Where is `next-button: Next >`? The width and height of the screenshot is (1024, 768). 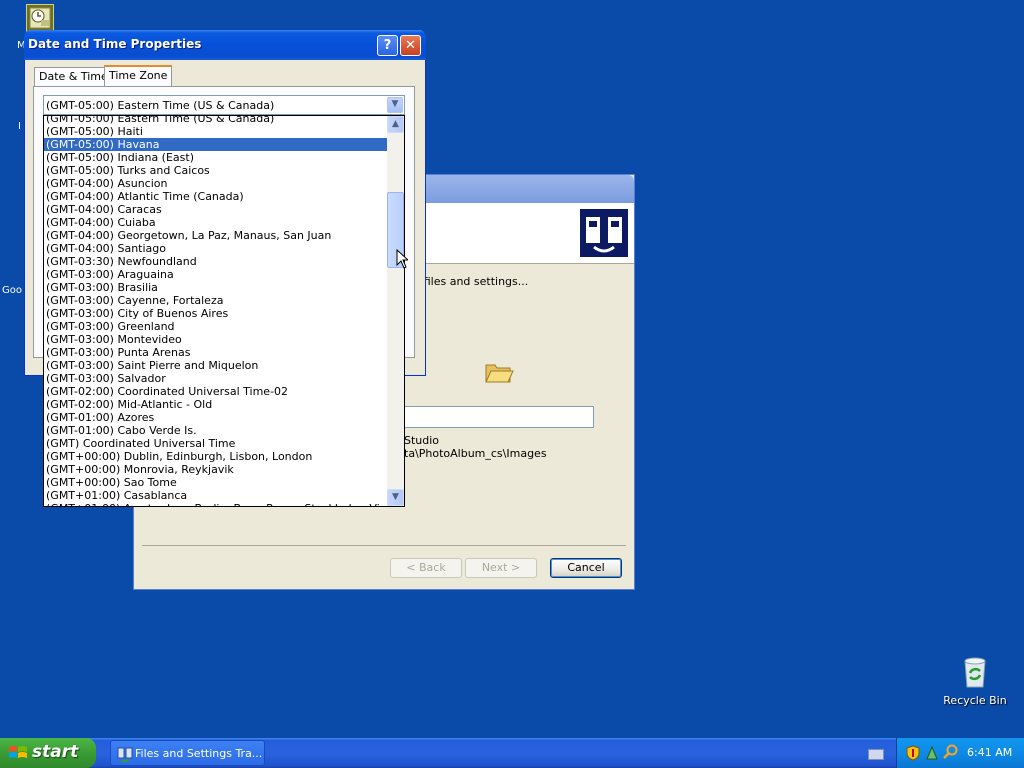 next-button: Next > is located at coordinates (501, 568).